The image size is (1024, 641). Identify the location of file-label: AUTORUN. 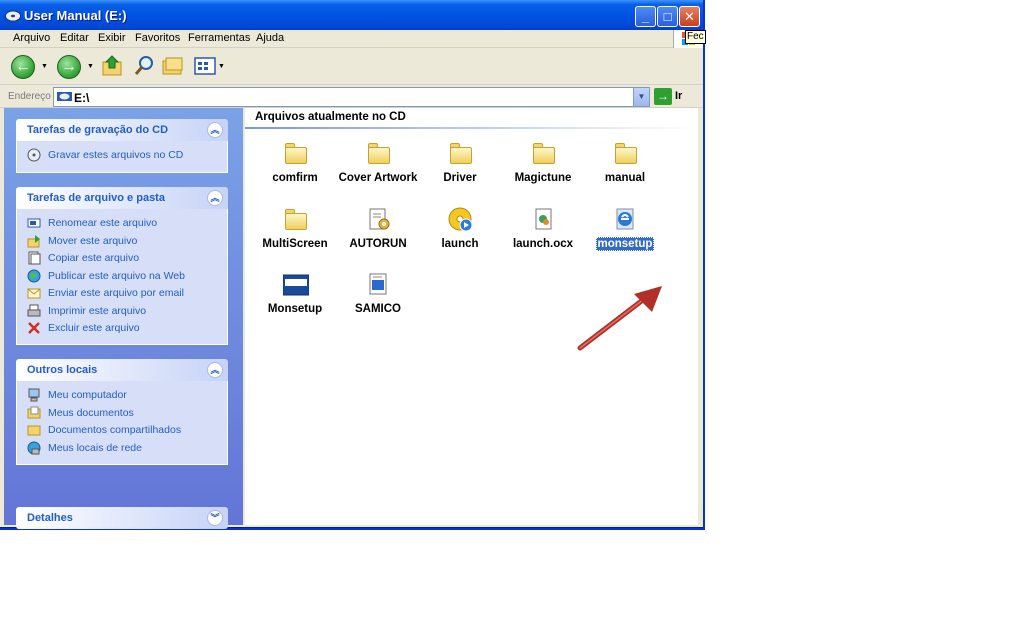
(378, 244).